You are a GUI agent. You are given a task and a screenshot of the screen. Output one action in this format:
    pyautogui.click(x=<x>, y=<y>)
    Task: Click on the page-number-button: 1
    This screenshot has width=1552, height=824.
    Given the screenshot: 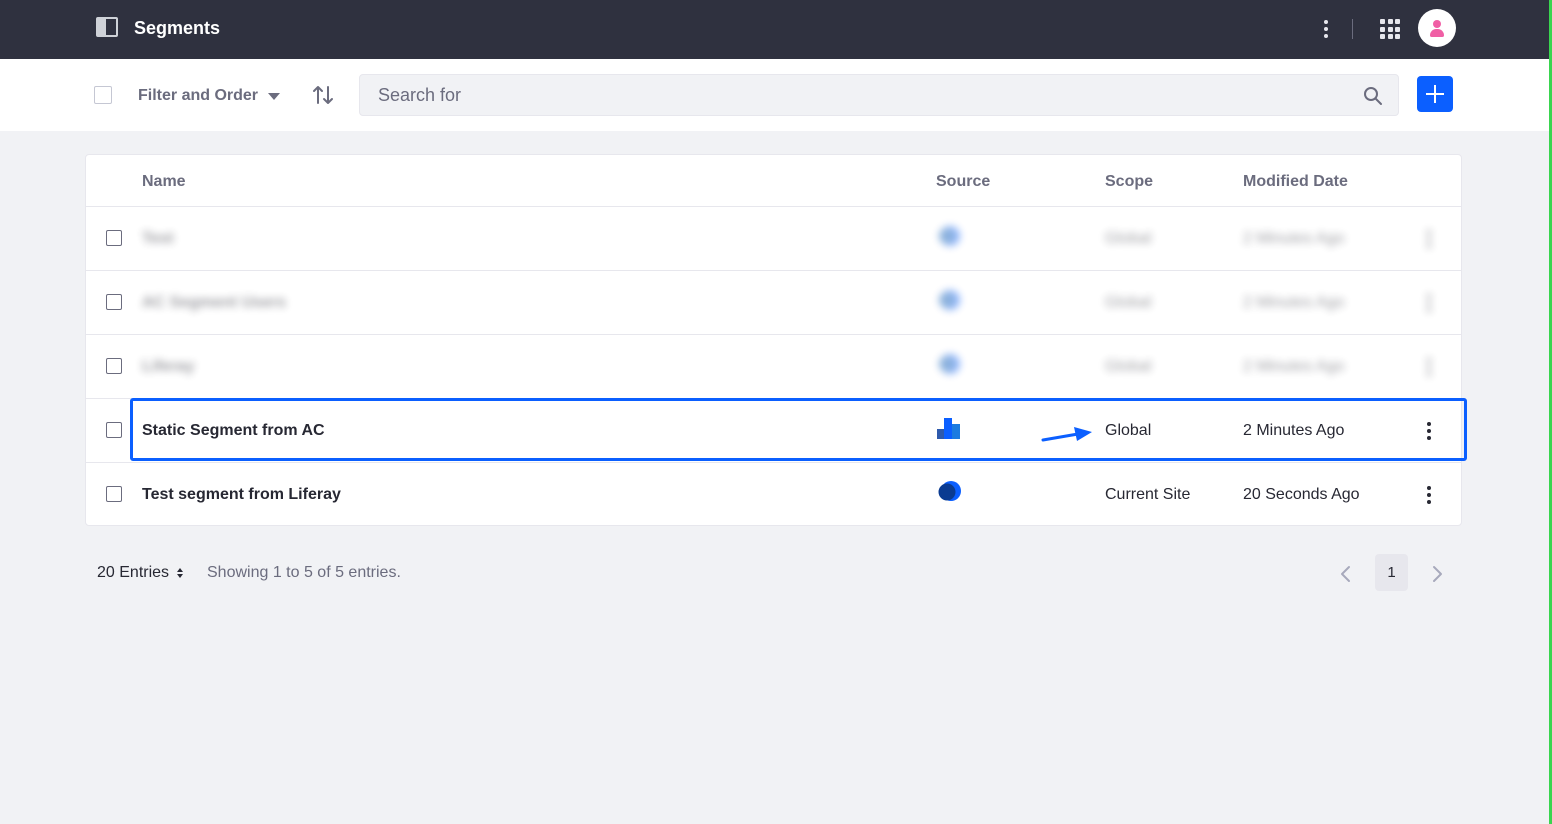 What is the action you would take?
    pyautogui.click(x=1391, y=572)
    